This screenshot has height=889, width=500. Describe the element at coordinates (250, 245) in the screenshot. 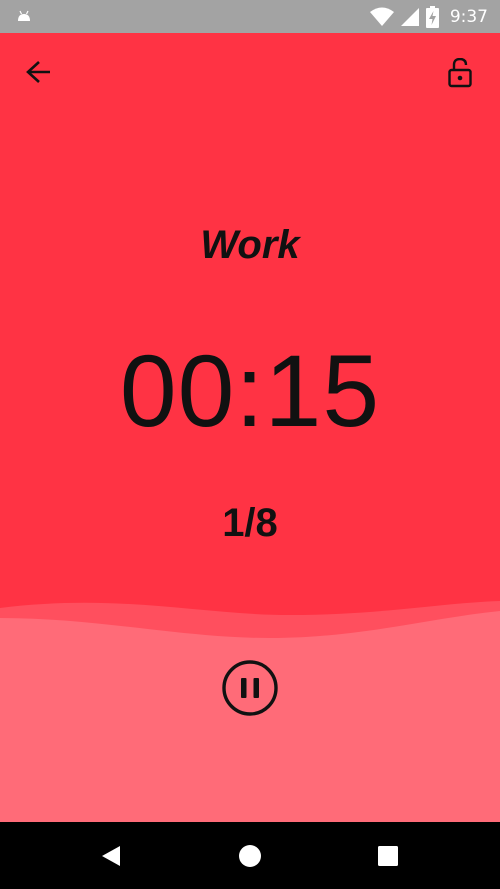

I see `phase-label: Work` at that location.